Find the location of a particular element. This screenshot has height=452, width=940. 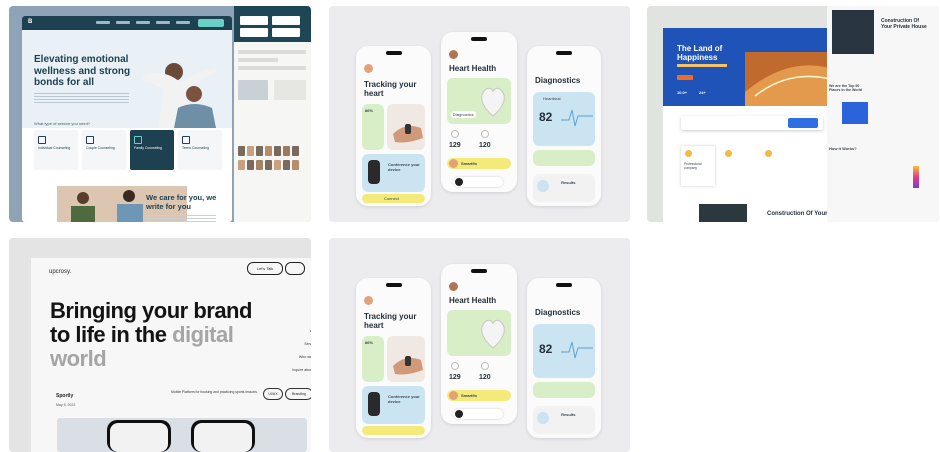

side-section-title: How it Works? is located at coordinates (843, 148).